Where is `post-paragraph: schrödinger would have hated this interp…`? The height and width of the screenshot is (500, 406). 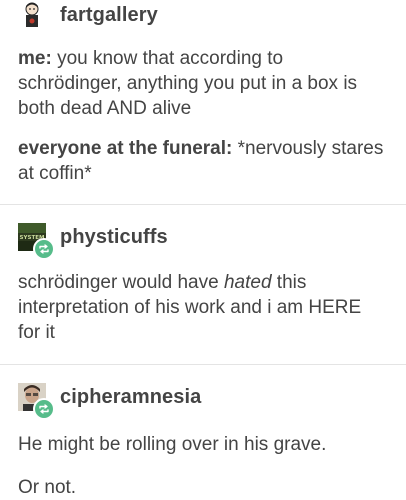 post-paragraph: schrödinger would have hated this interp… is located at coordinates (203, 307).